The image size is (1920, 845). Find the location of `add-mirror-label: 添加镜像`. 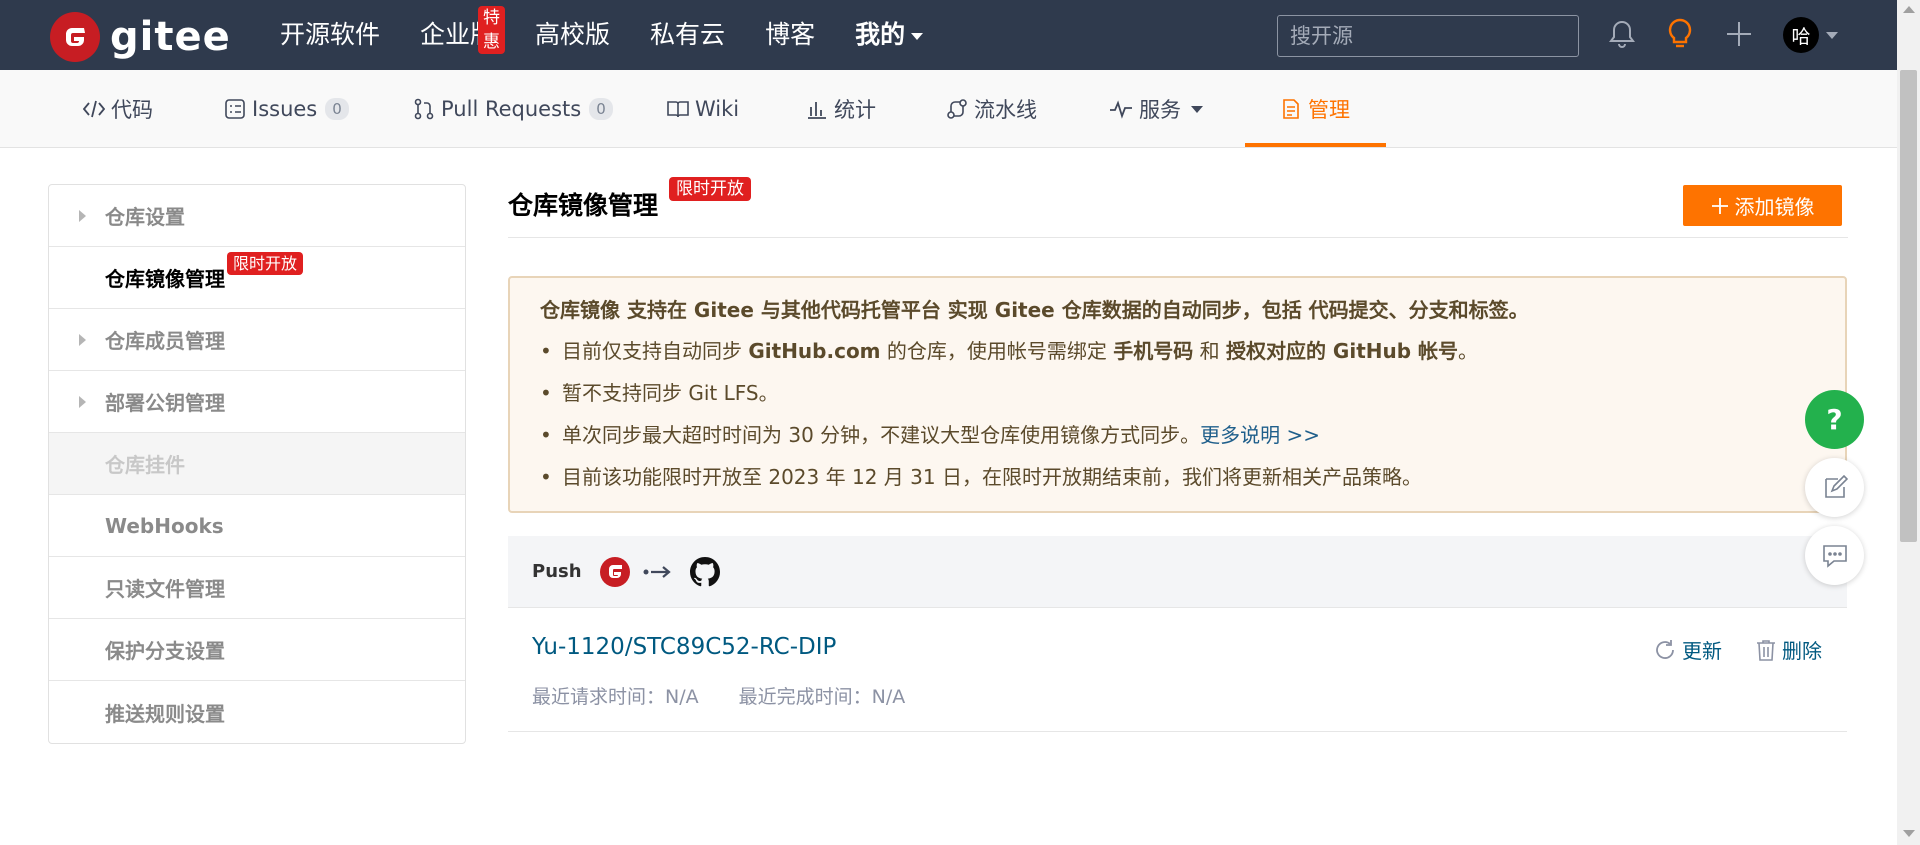

add-mirror-label: 添加镜像 is located at coordinates (1774, 207).